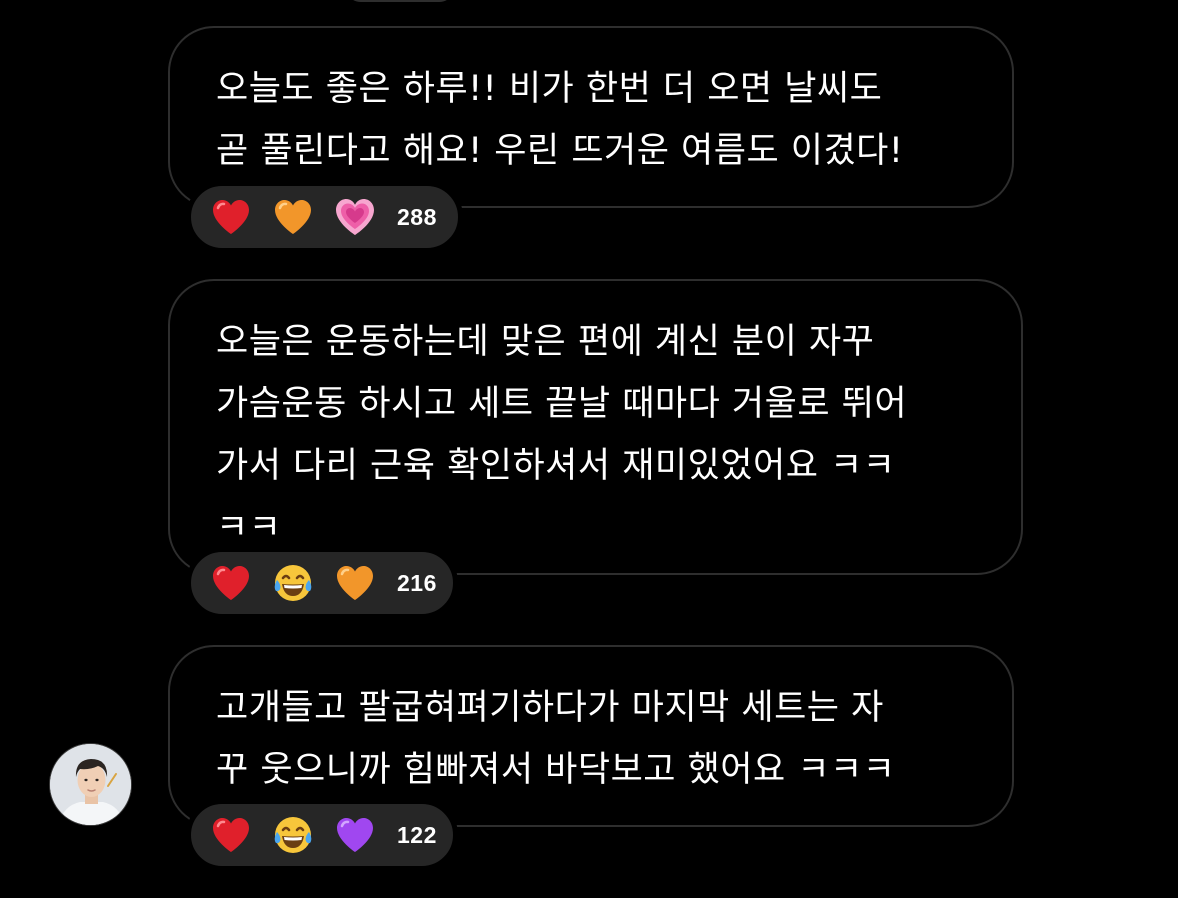 The width and height of the screenshot is (1178, 898). Describe the element at coordinates (417, 834) in the screenshot. I see `reaction-count: 122` at that location.